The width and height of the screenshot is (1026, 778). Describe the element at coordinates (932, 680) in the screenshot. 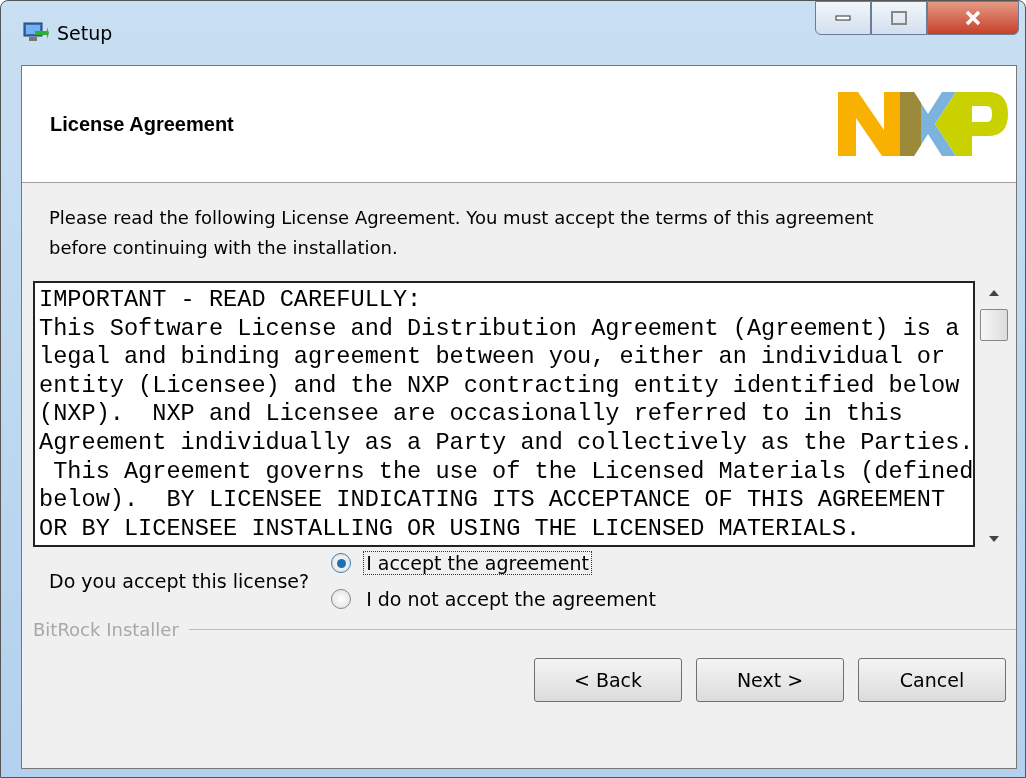

I see `dialog-button: Cancel` at that location.